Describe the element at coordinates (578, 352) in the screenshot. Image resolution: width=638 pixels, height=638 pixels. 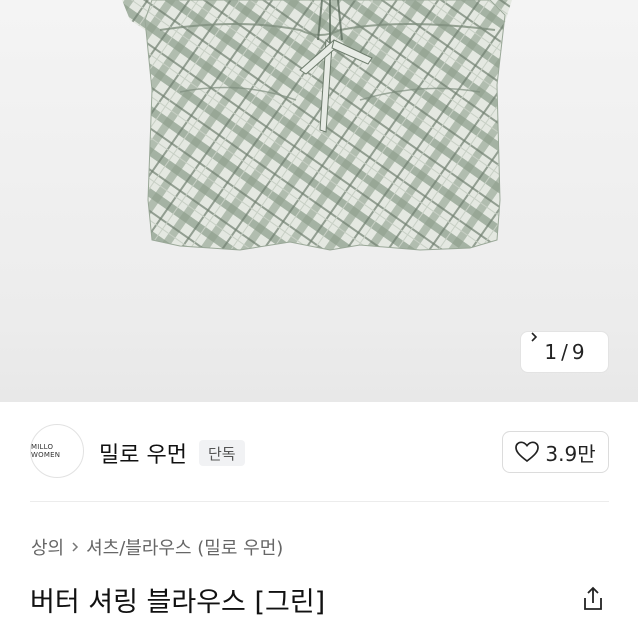
I see `counter-total: 9` at that location.